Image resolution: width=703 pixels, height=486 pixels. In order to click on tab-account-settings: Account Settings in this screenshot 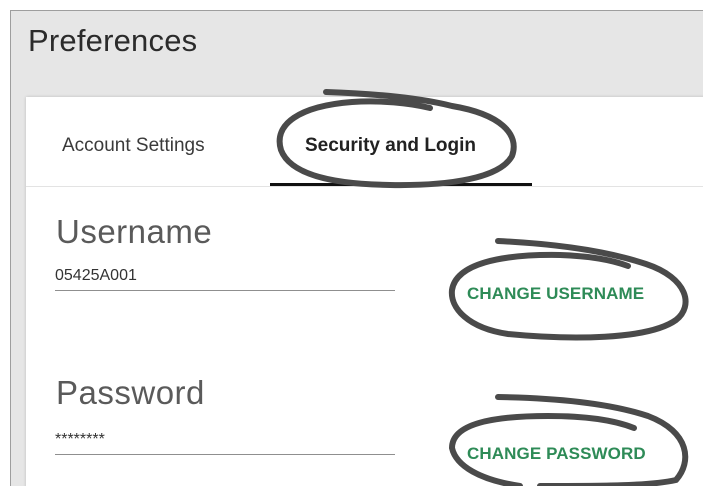, I will do `click(133, 146)`.